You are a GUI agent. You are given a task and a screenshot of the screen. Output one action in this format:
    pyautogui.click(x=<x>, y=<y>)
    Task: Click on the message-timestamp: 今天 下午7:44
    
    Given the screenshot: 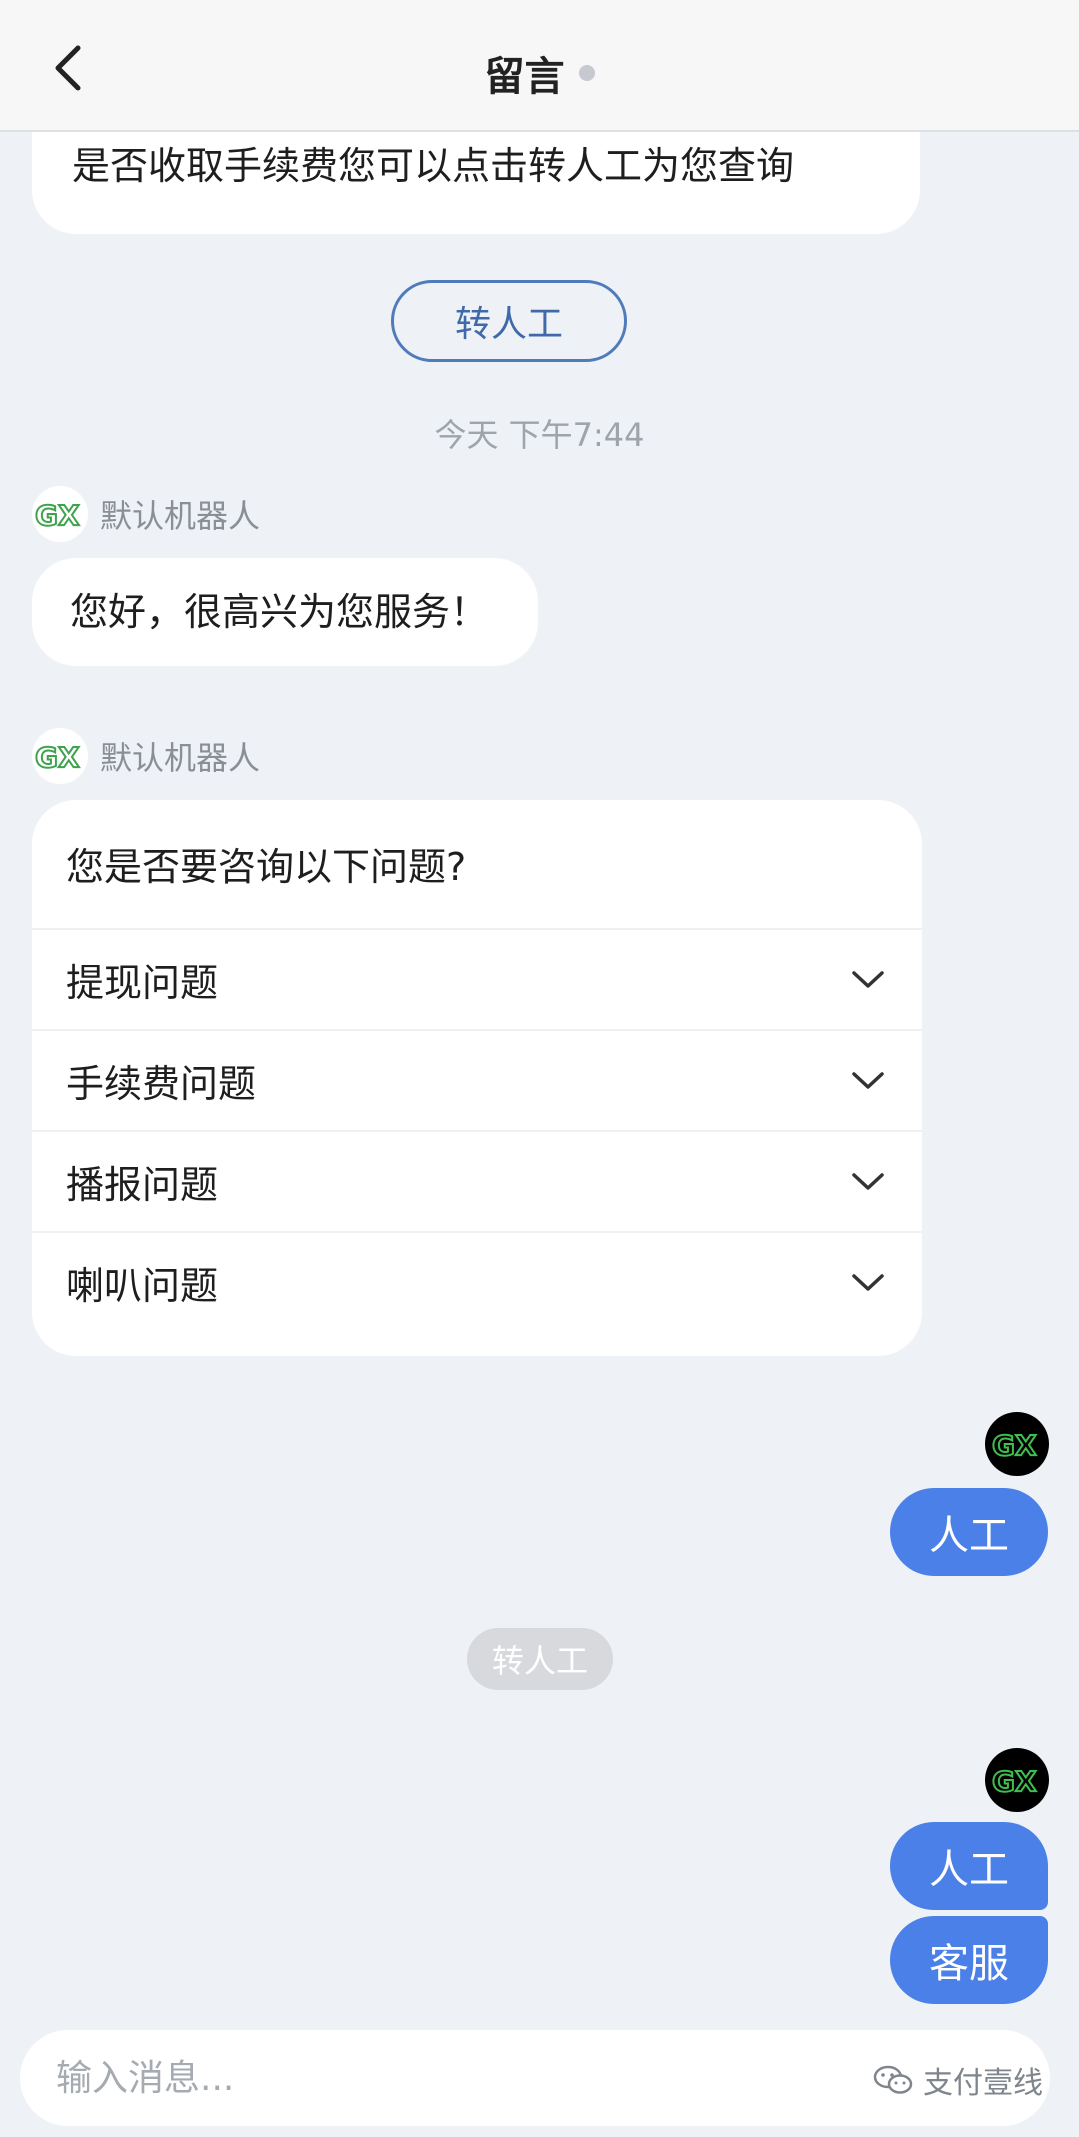 What is the action you would take?
    pyautogui.click(x=539, y=435)
    